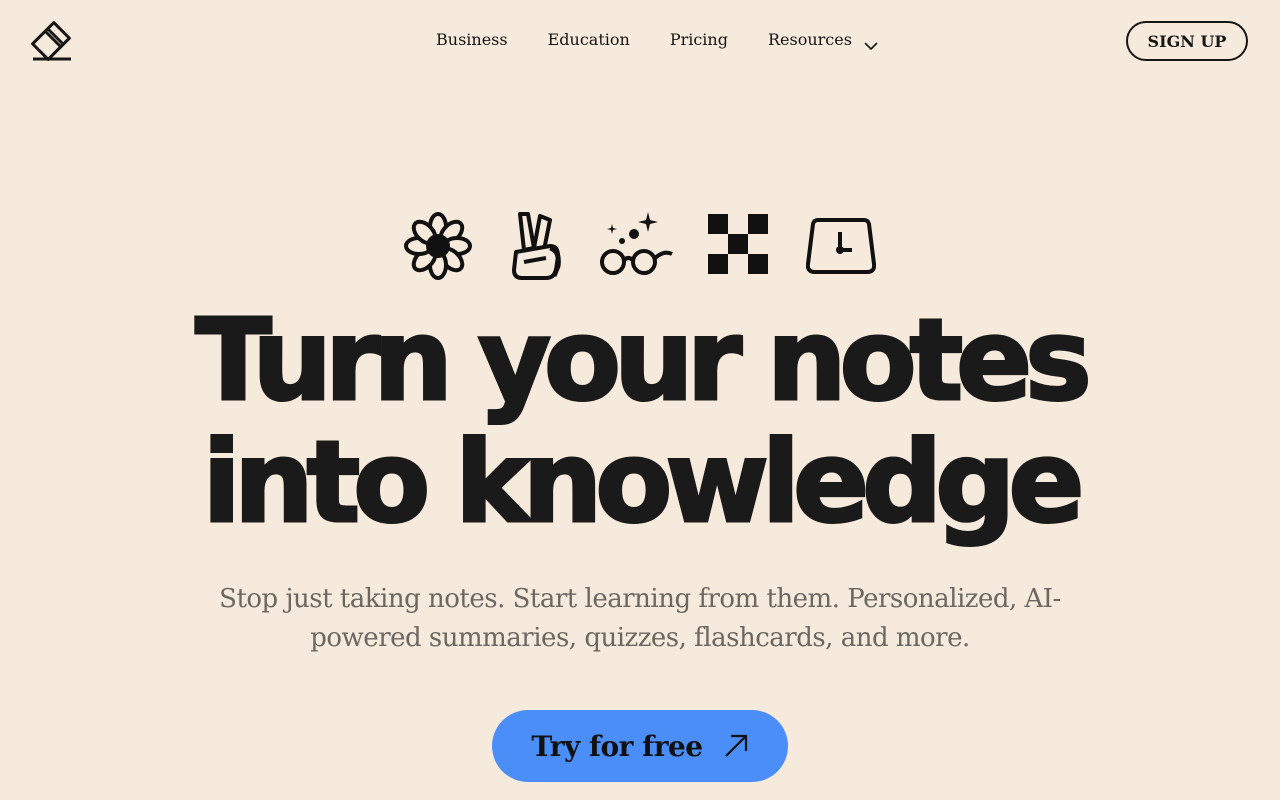 Image resolution: width=1280 pixels, height=800 pixels. I want to click on peace-hand-icon, so click(536, 246).